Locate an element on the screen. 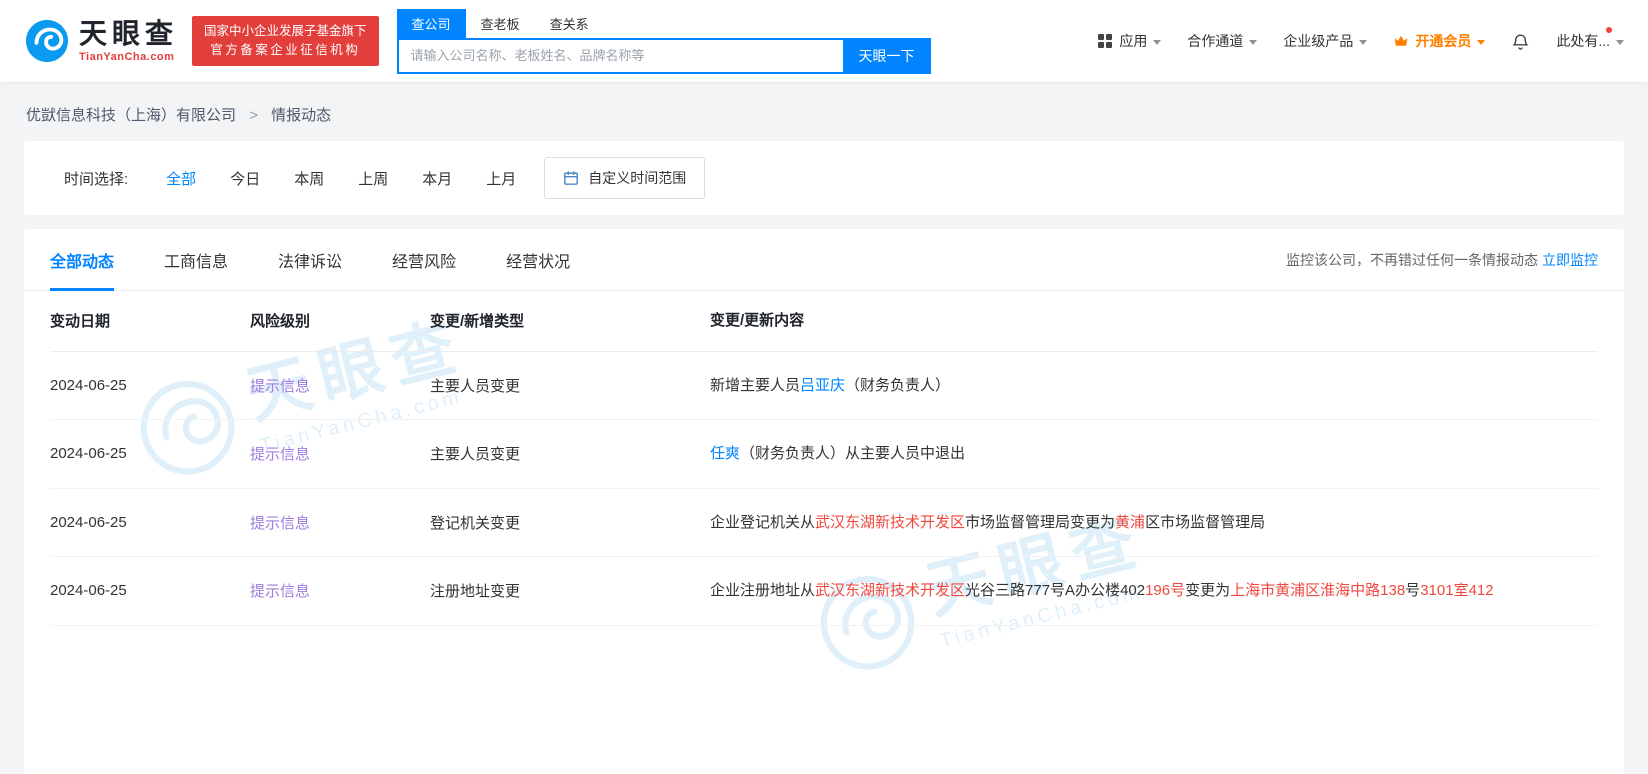 This screenshot has height=774, width=1648. time-option-today: 今日 is located at coordinates (245, 178).